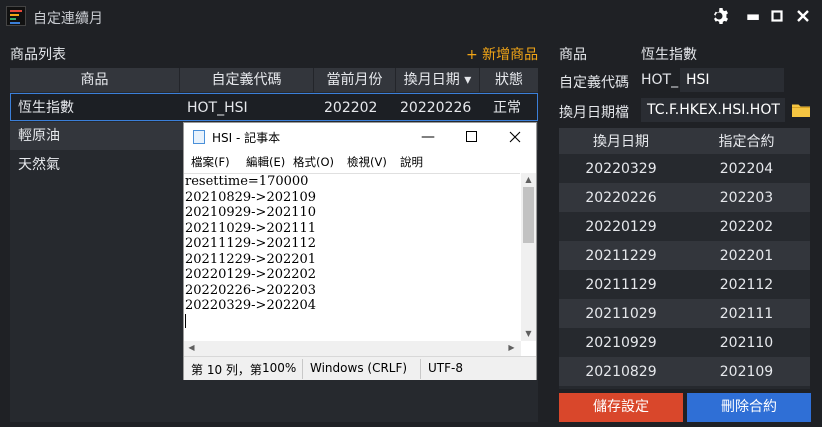  What do you see at coordinates (251, 228) in the screenshot?
I see `text-line: 20211029->202111` at bounding box center [251, 228].